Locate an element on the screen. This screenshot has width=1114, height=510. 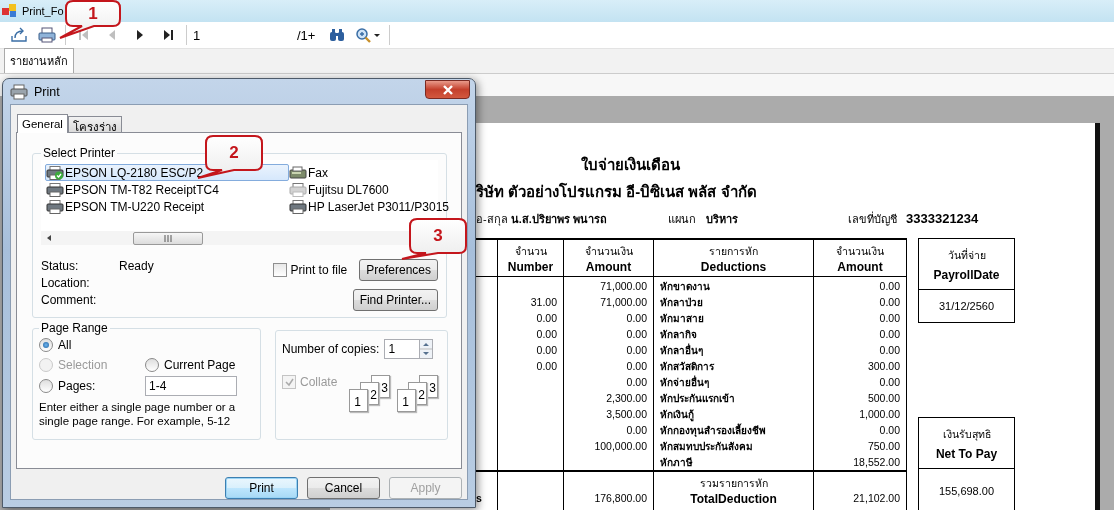
radio-label: Current Page is located at coordinates (200, 365).